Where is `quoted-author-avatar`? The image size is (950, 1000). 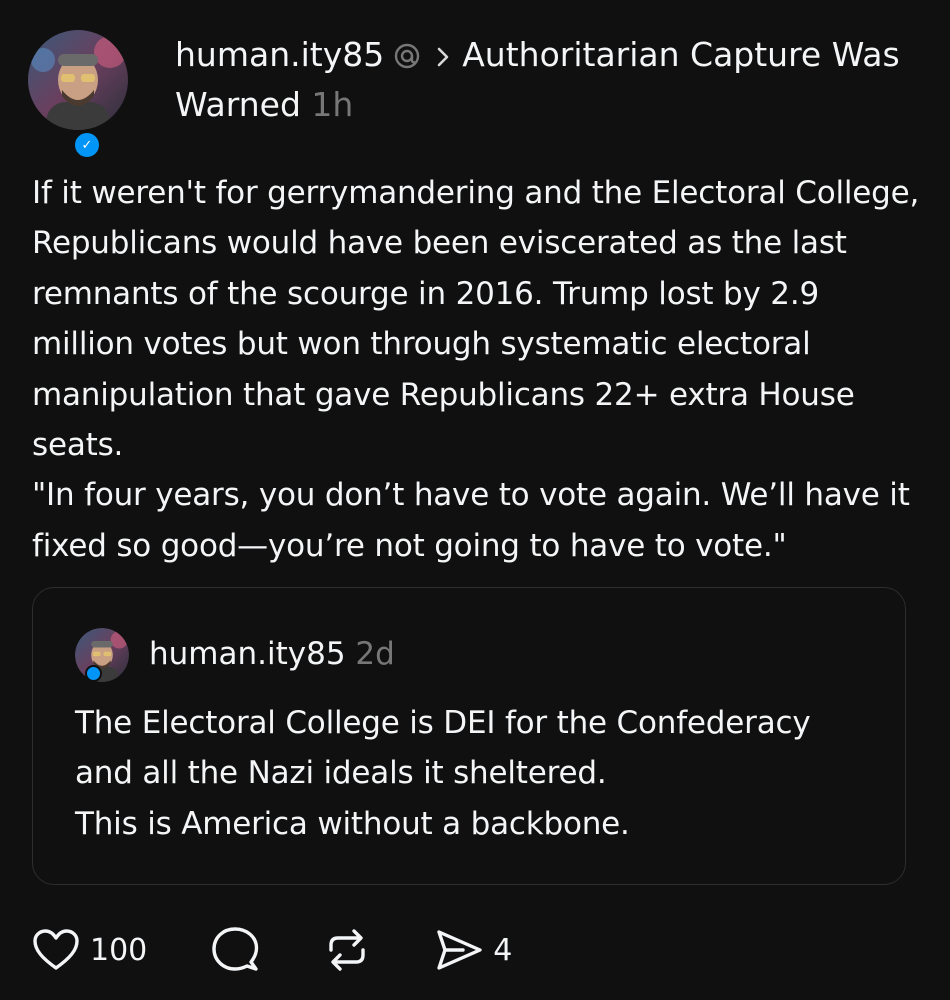
quoted-author-avatar is located at coordinates (102, 655).